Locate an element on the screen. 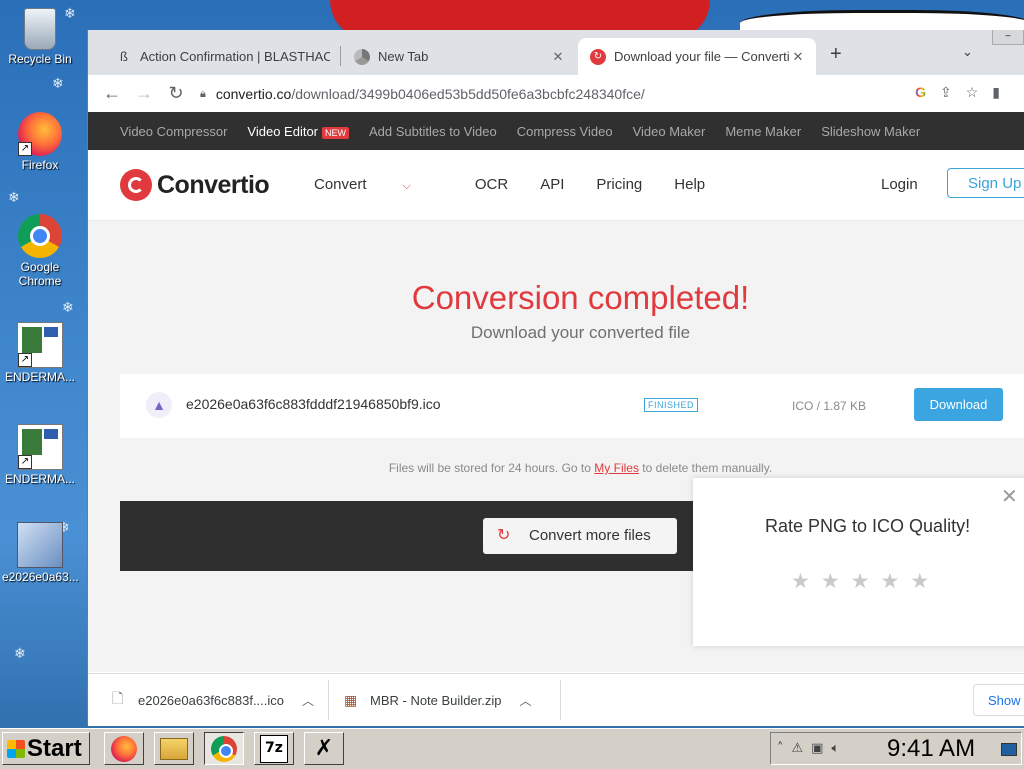 The width and height of the screenshot is (1024, 769). back-arrow-icon: ← is located at coordinates (112, 93).